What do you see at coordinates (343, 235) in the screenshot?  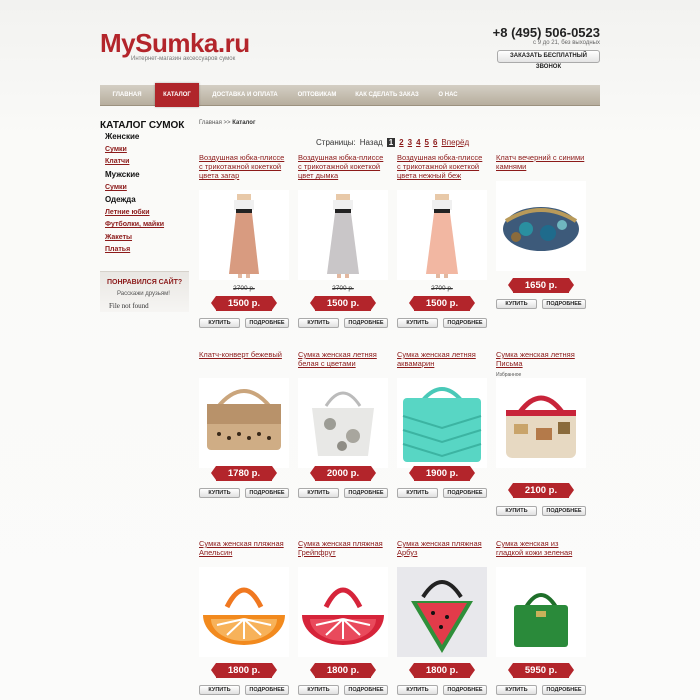 I see `skirt-grey-image` at bounding box center [343, 235].